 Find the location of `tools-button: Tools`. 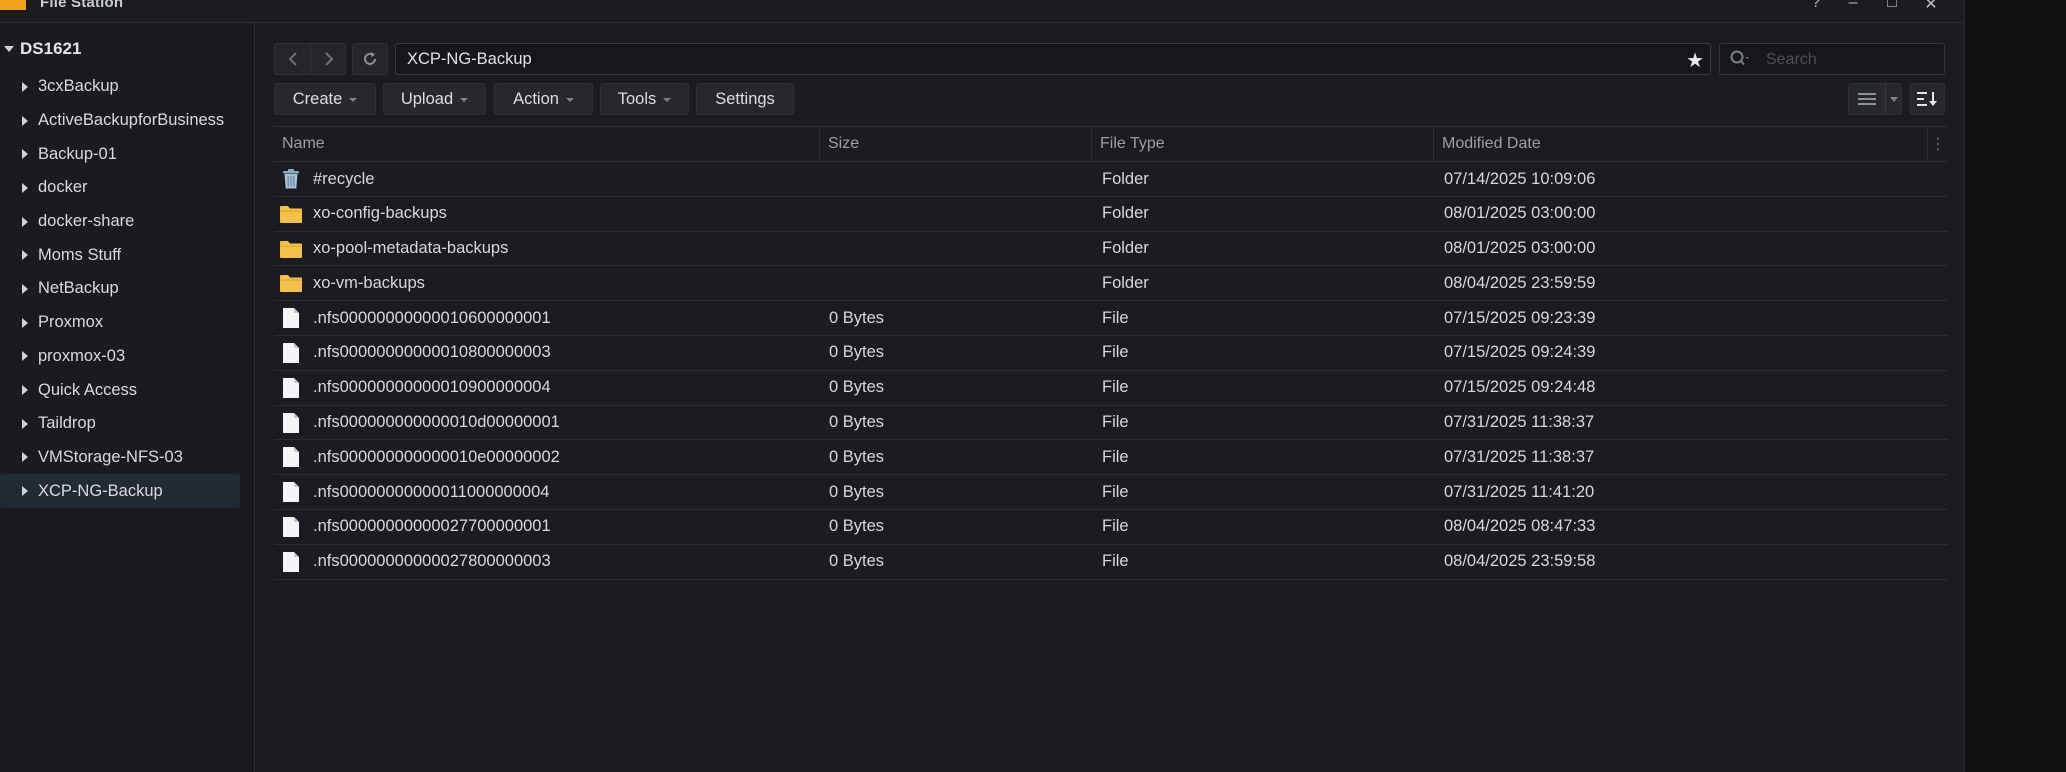

tools-button: Tools is located at coordinates (644, 99).